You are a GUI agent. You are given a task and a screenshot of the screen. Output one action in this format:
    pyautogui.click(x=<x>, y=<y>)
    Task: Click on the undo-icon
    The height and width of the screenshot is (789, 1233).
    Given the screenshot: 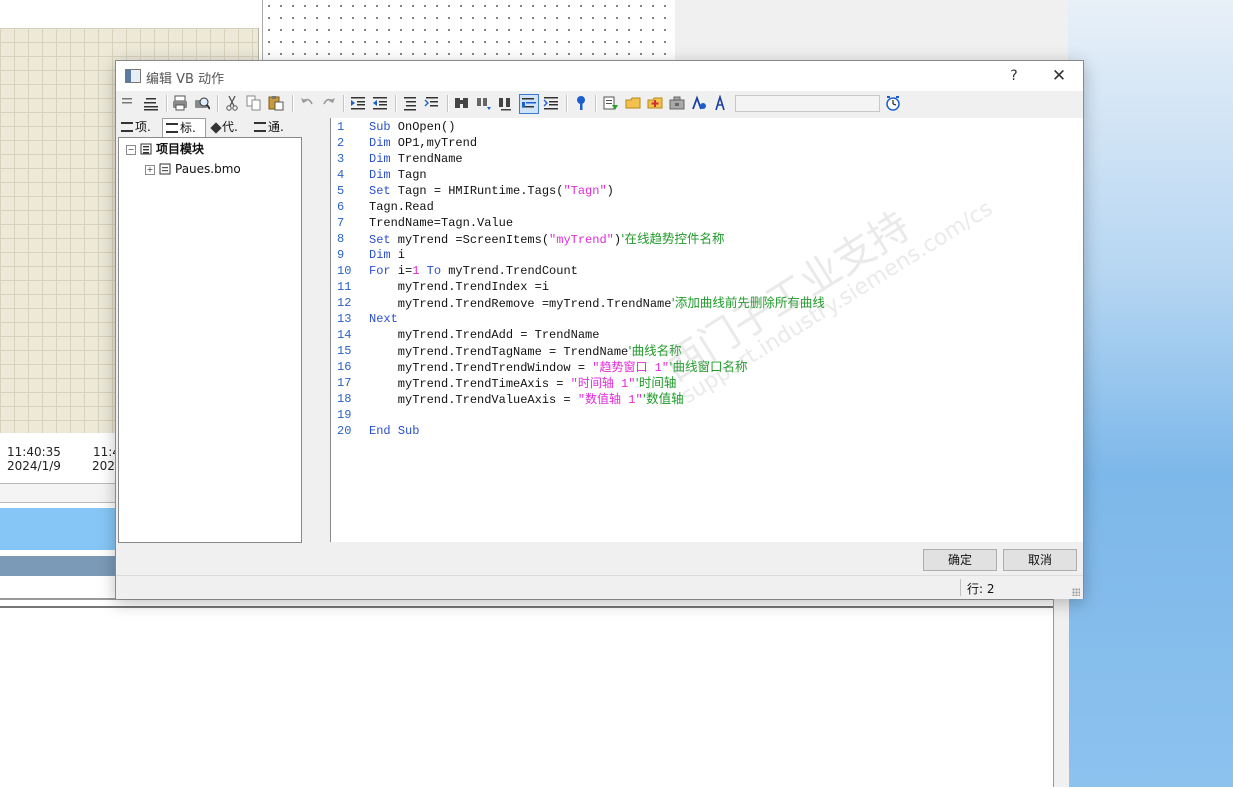 What is the action you would take?
    pyautogui.click(x=308, y=104)
    